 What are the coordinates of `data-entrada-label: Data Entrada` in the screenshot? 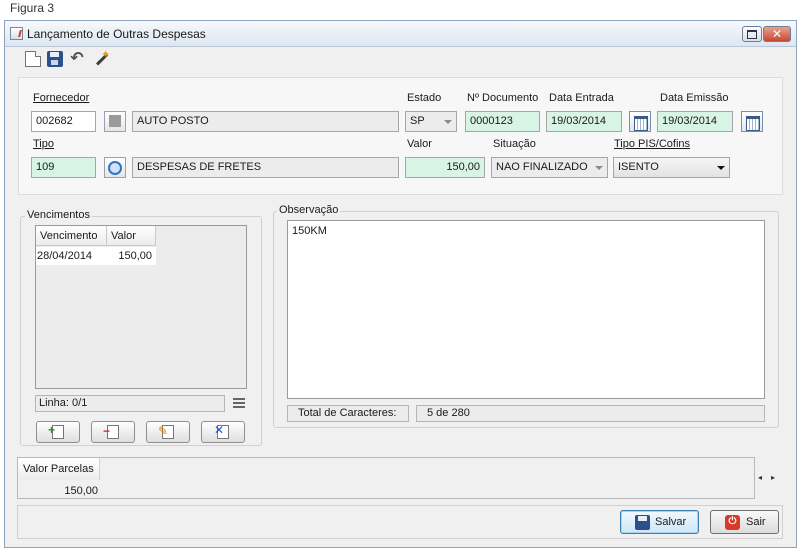 It's located at (581, 98).